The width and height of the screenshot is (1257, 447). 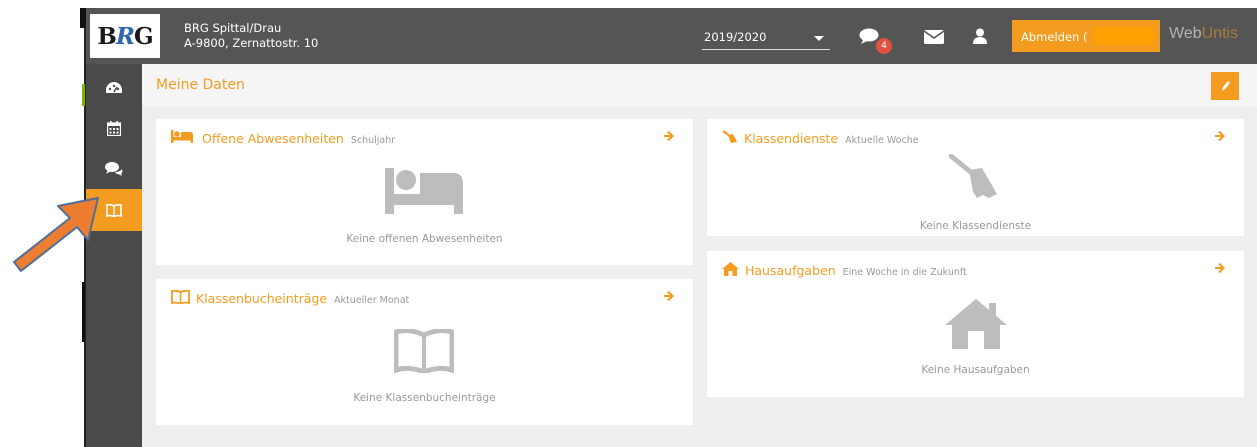 What do you see at coordinates (114, 255) in the screenshot?
I see `sidebar` at bounding box center [114, 255].